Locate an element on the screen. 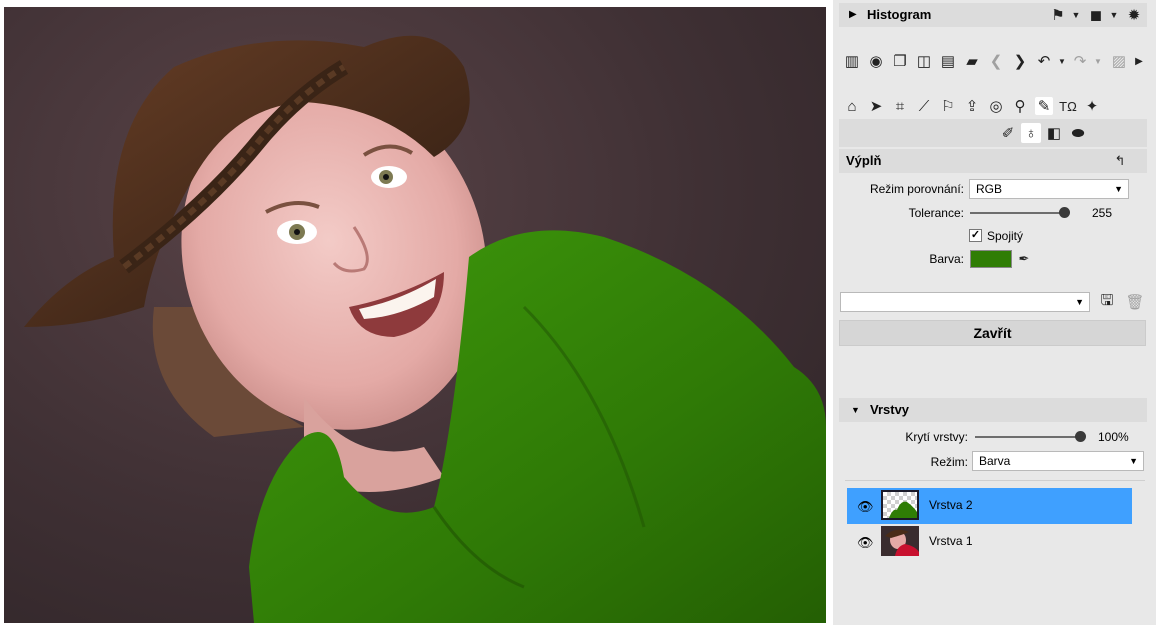 The image size is (1156, 625). undo-icon: ↶ is located at coordinates (1044, 61).